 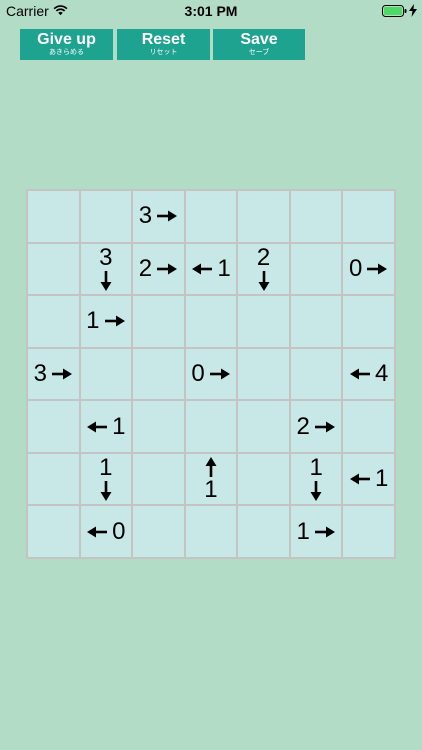 I want to click on board-cell: 4, so click(x=368, y=374).